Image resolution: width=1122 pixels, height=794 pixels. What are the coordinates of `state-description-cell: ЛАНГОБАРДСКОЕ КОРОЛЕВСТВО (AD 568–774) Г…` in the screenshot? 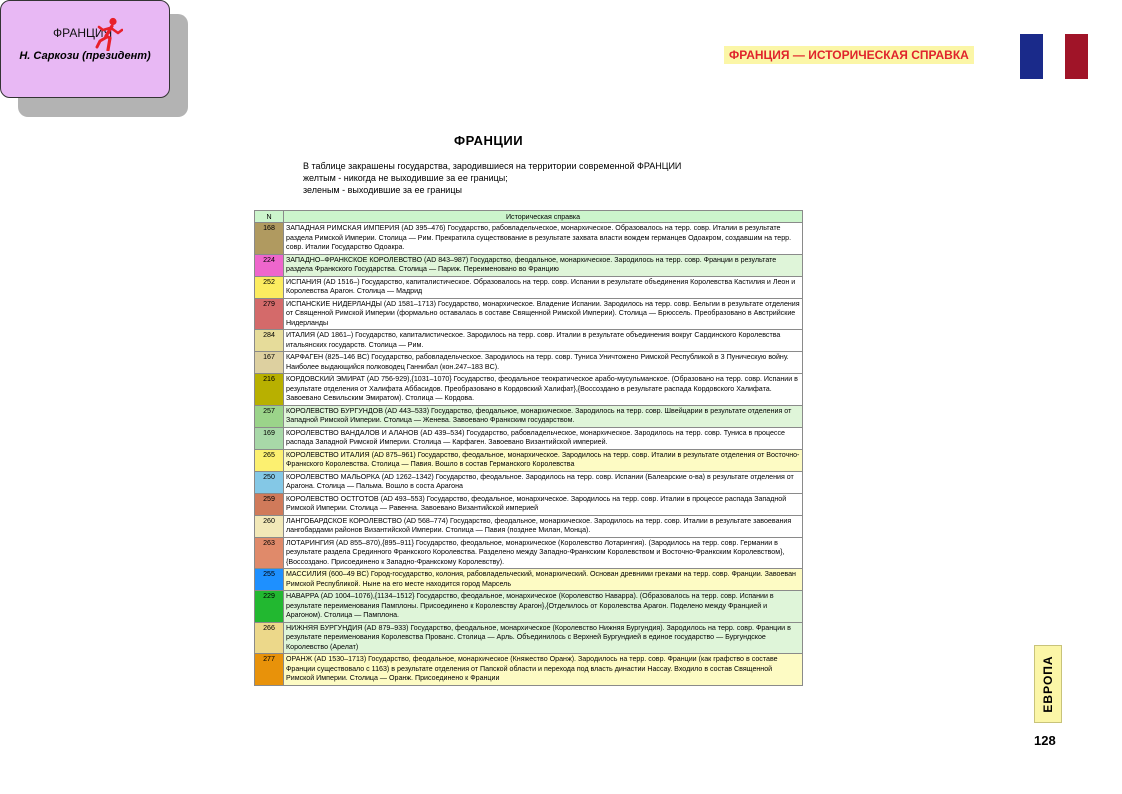 It's located at (543, 526).